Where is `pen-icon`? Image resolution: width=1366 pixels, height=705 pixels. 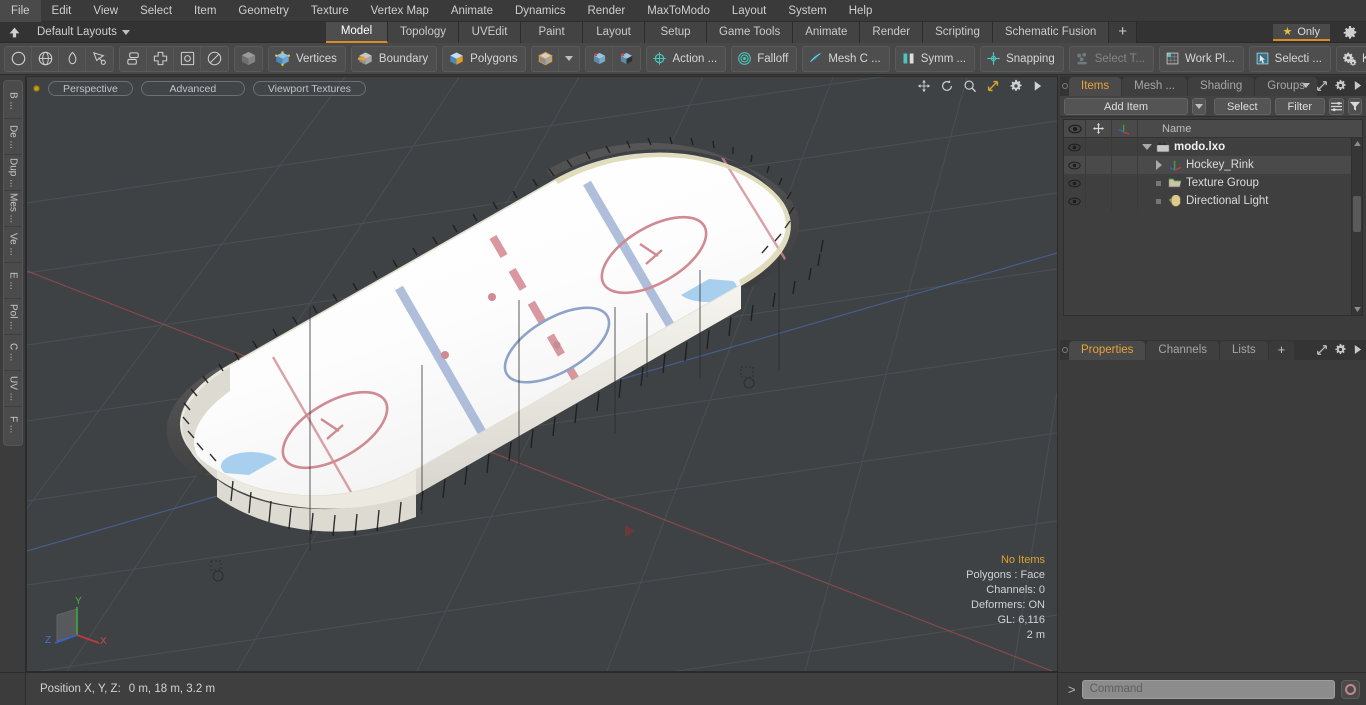
pen-icon is located at coordinates (72, 58).